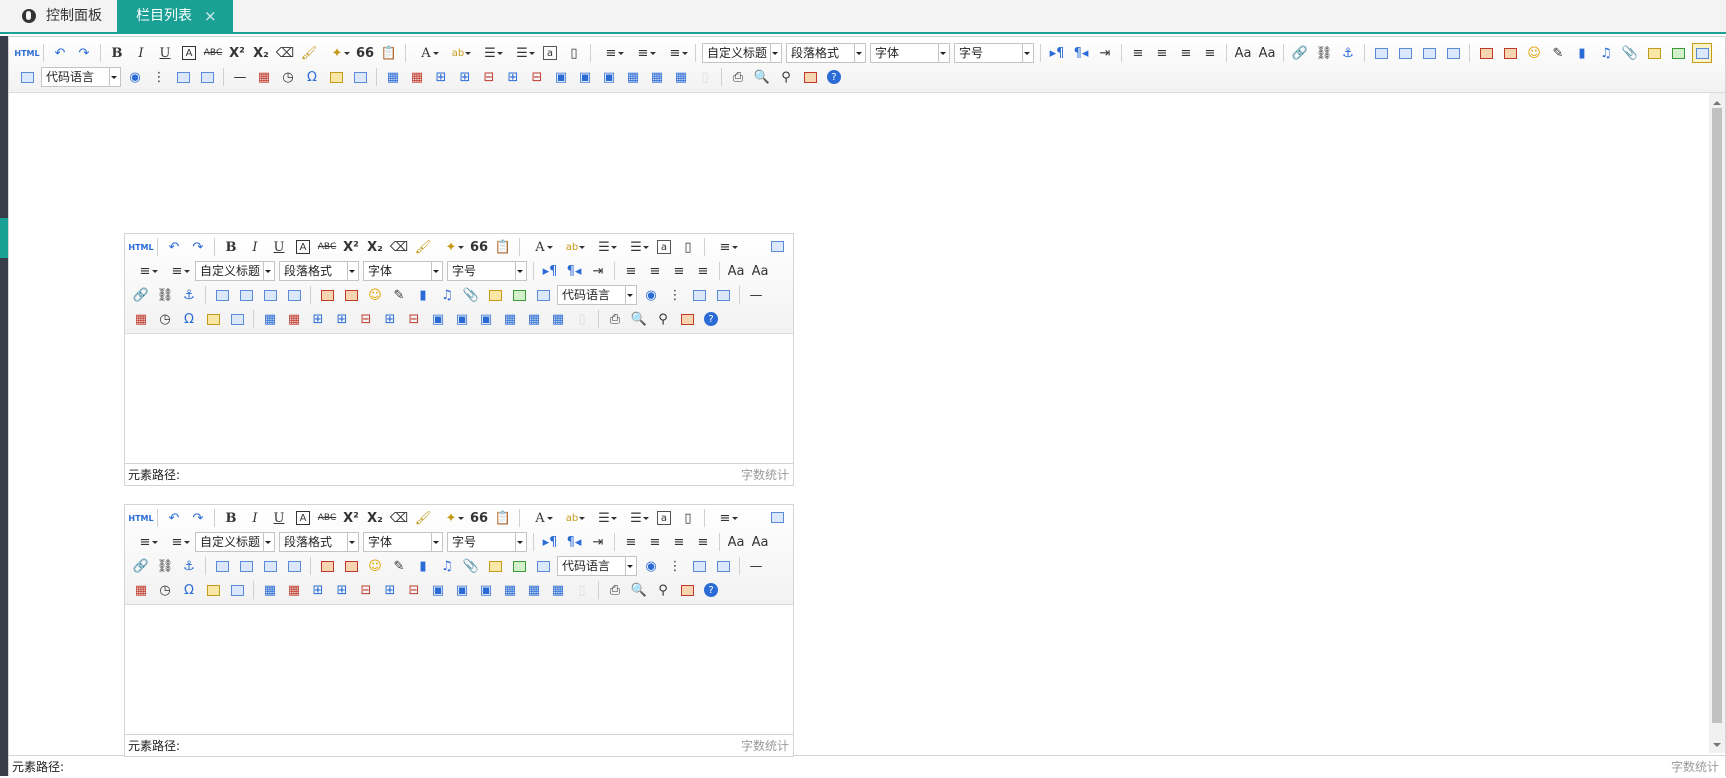  I want to click on format-brush-icon: 🖌, so click(423, 518).